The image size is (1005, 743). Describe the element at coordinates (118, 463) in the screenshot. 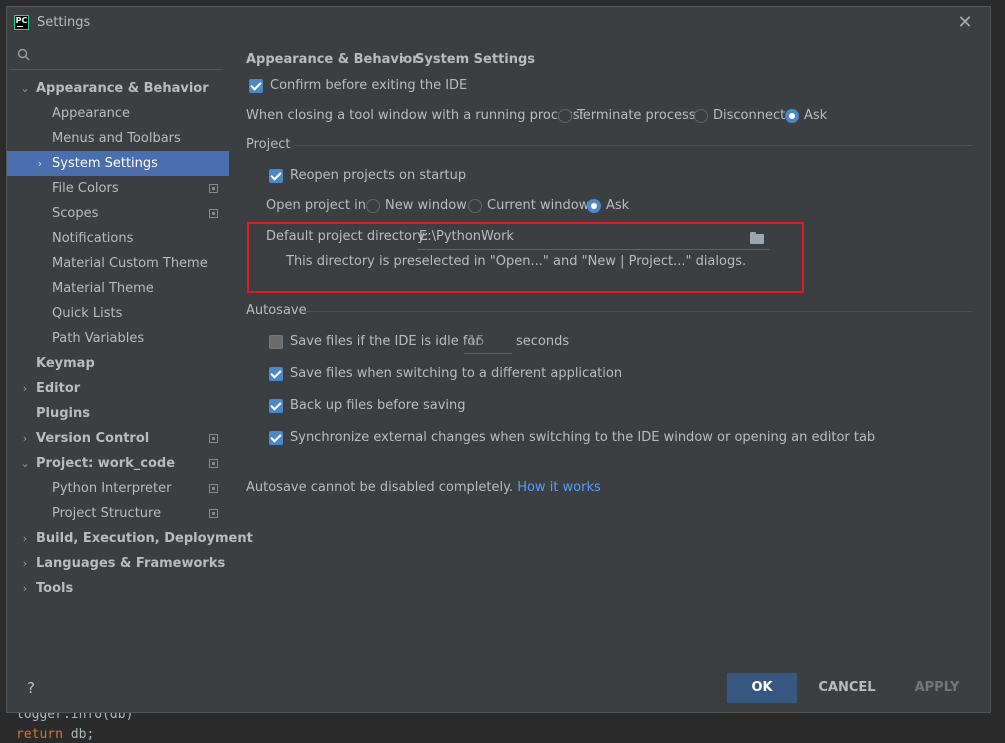

I see `tree-project: ⌄ Project: work_code` at that location.